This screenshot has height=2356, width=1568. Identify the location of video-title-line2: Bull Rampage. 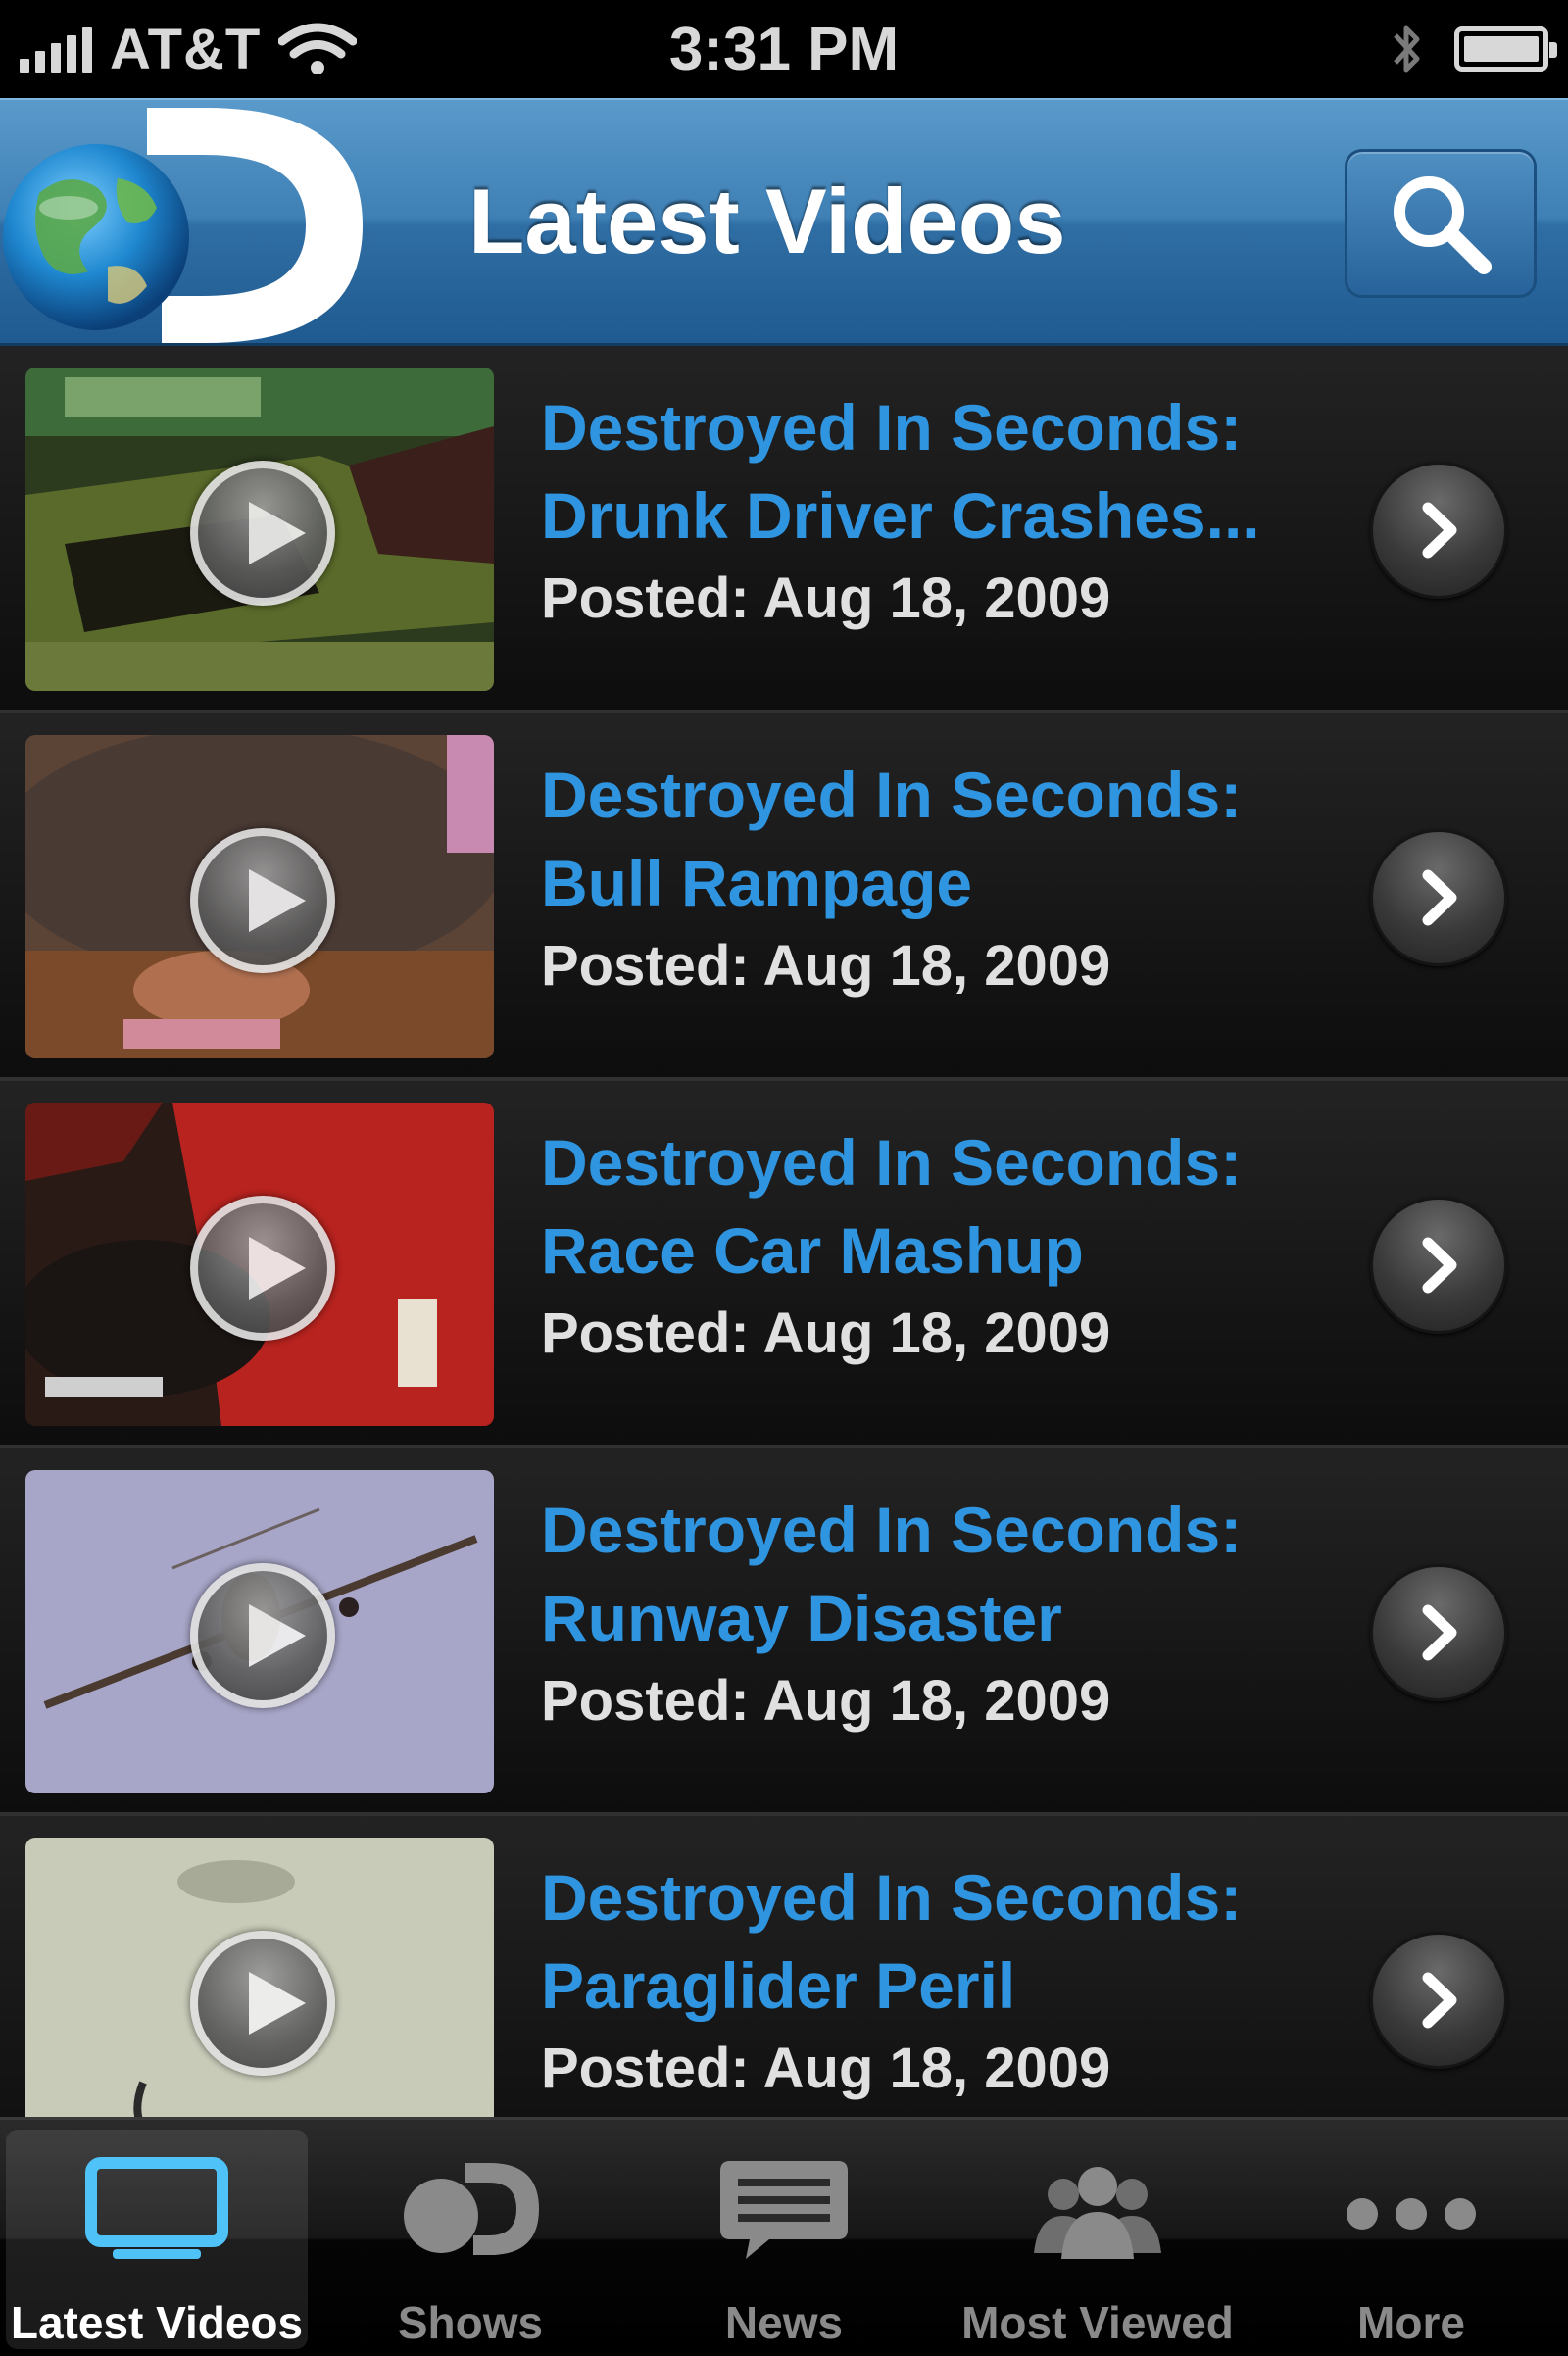
(757, 883).